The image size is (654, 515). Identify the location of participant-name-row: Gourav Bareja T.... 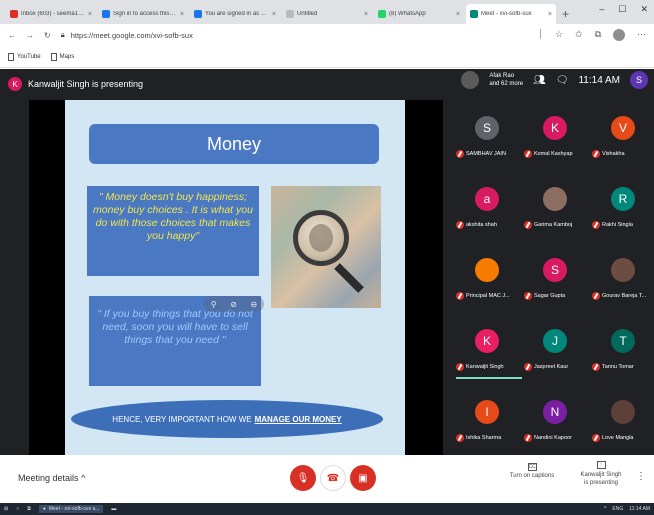
(623, 296).